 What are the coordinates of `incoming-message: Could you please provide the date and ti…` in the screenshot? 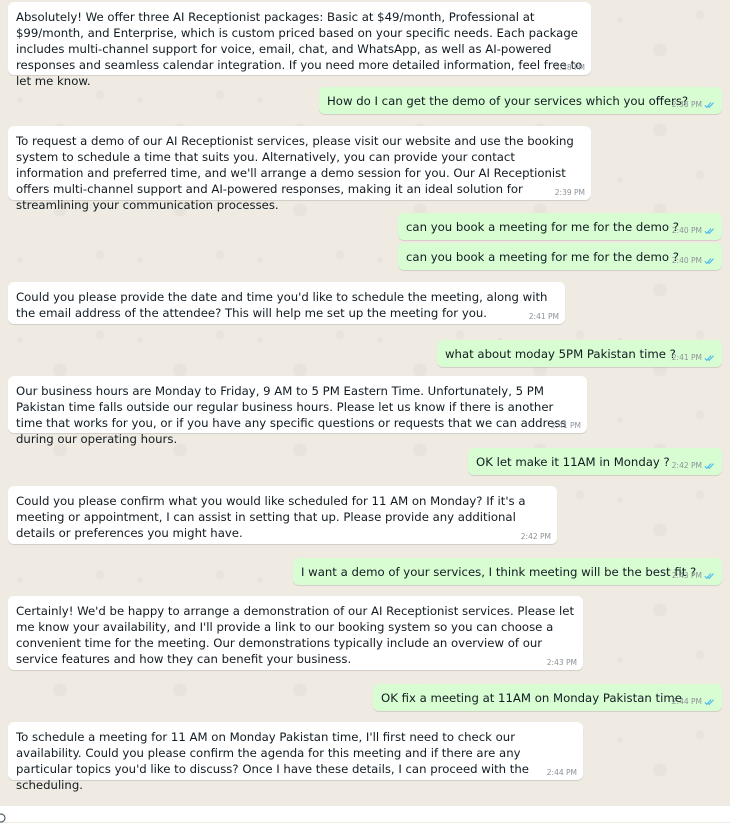 It's located at (286, 303).